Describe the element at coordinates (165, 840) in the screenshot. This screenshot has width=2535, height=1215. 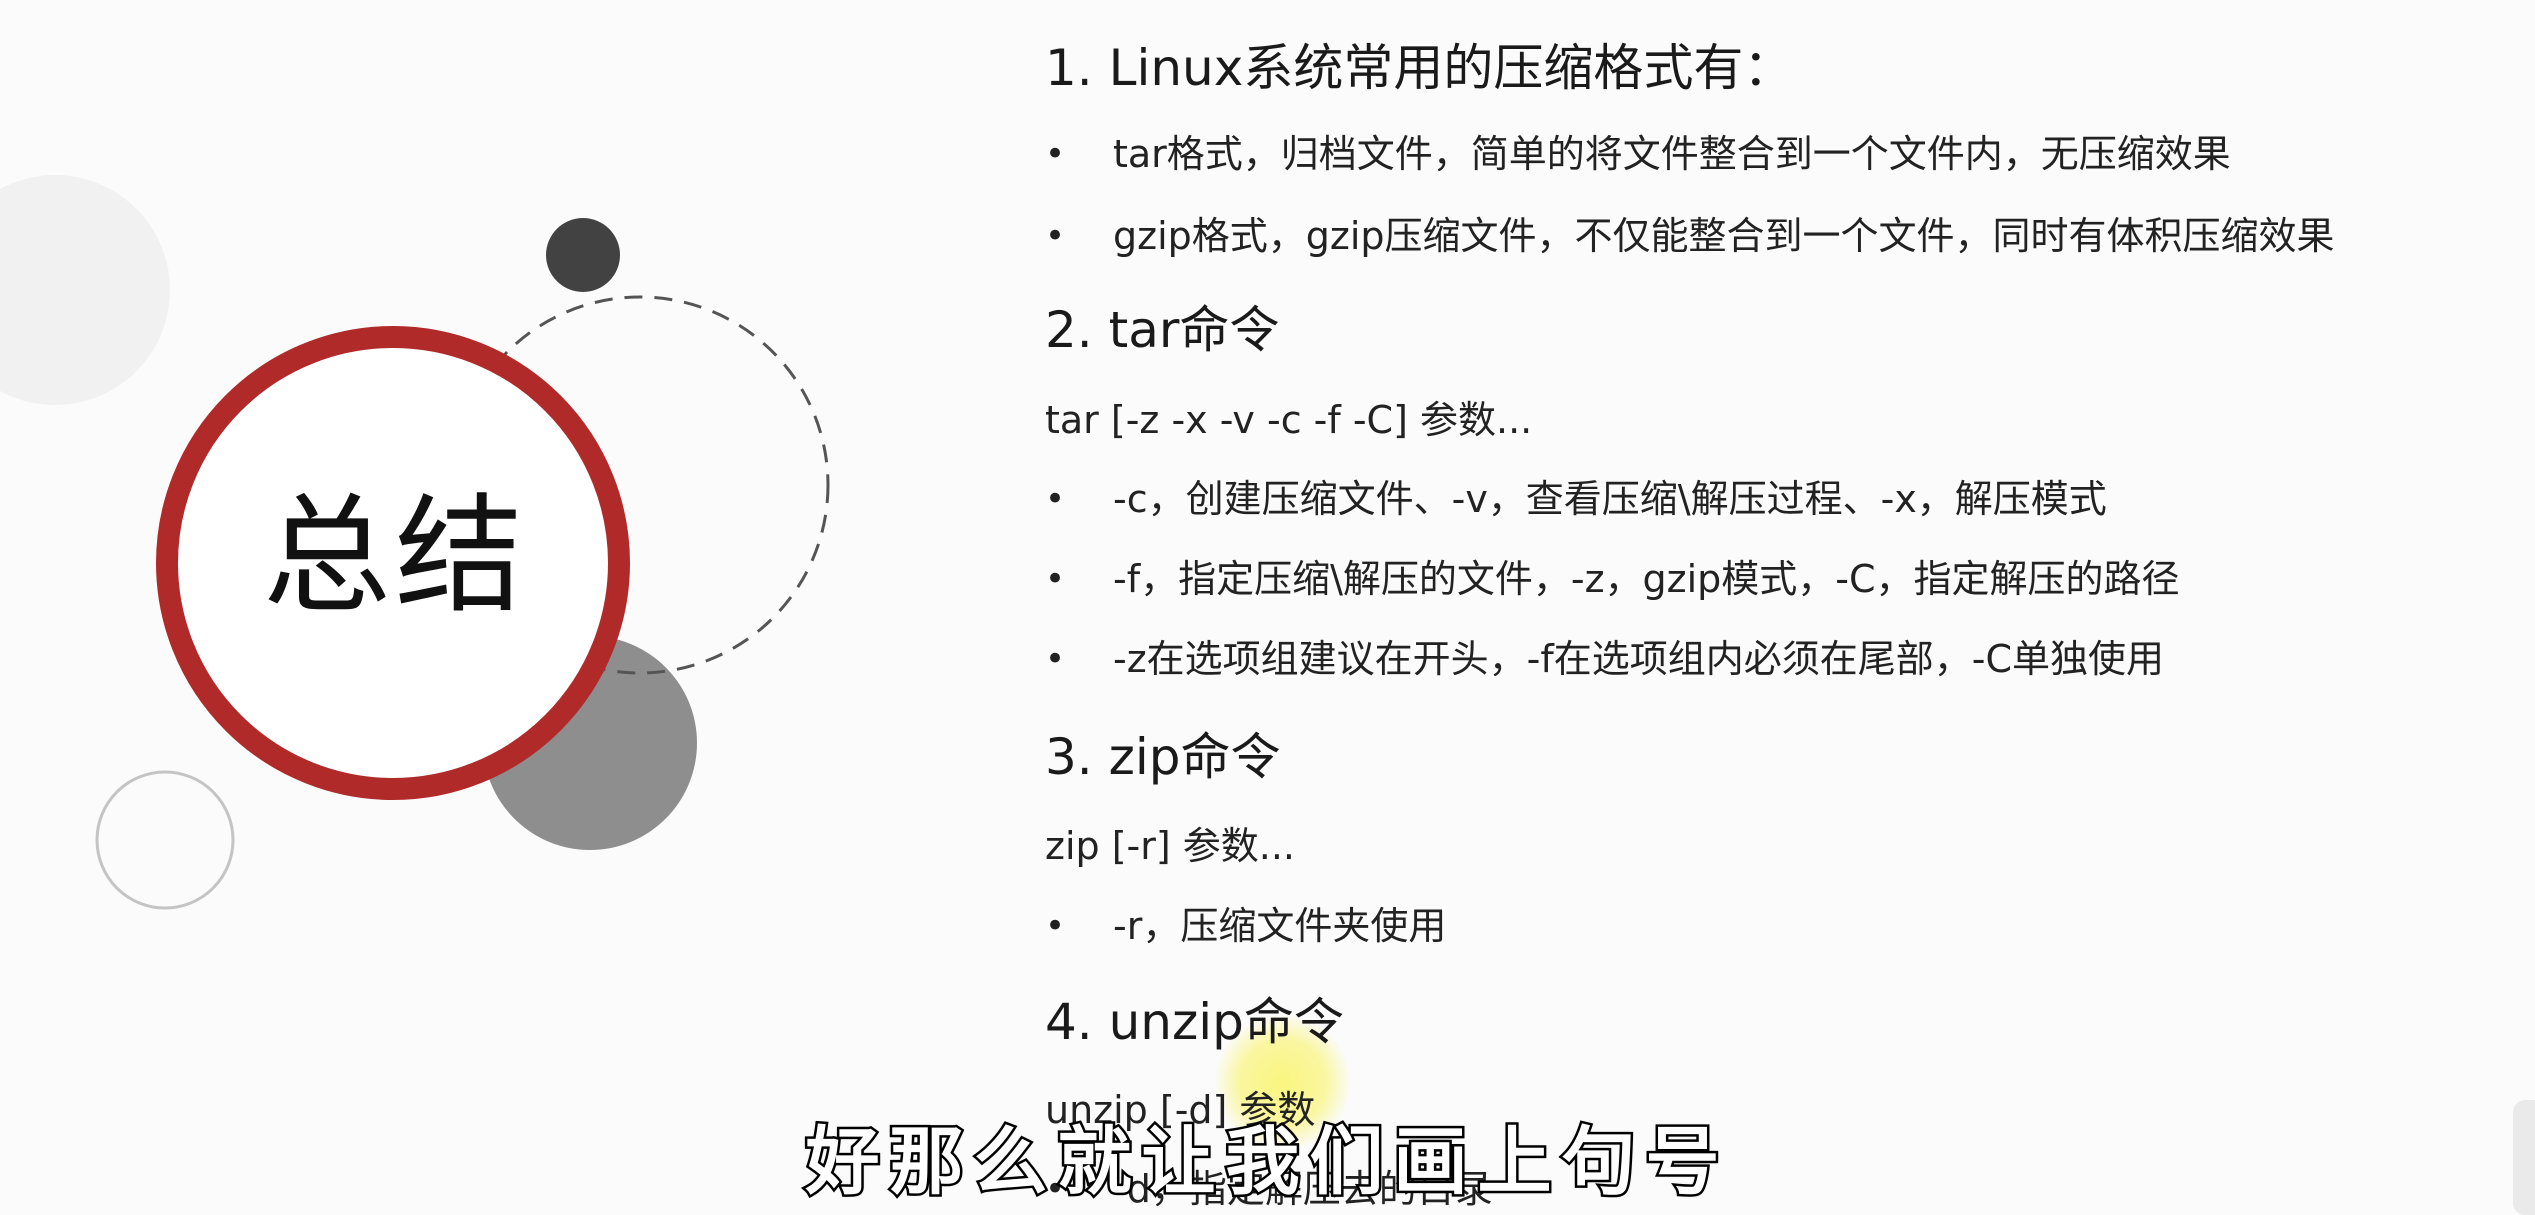
I see `outline-circle` at that location.